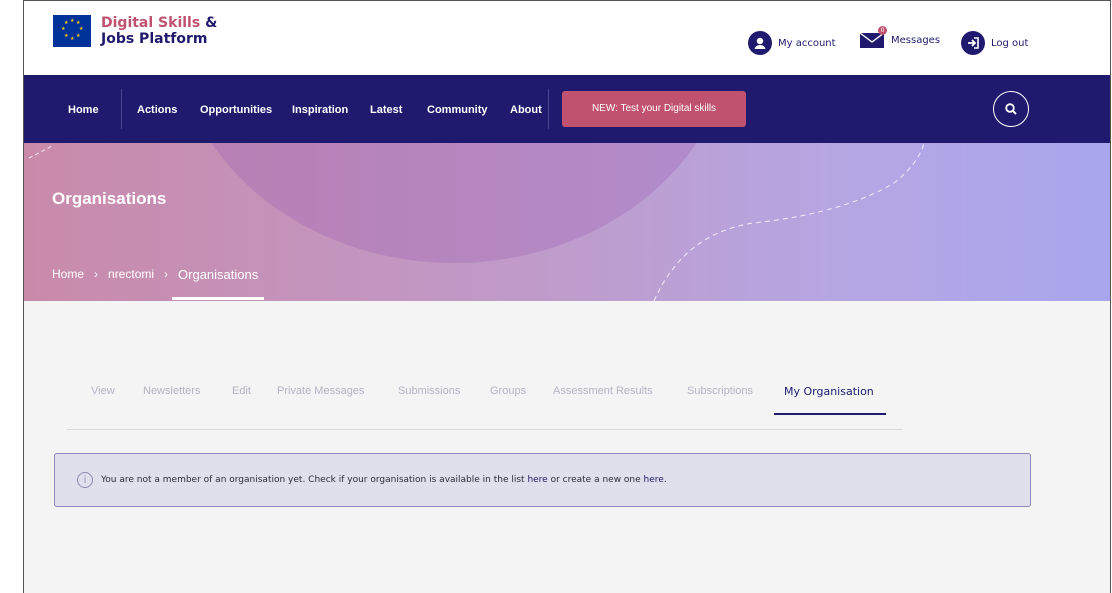  What do you see at coordinates (665, 480) in the screenshot?
I see `notice-text-after: .` at bounding box center [665, 480].